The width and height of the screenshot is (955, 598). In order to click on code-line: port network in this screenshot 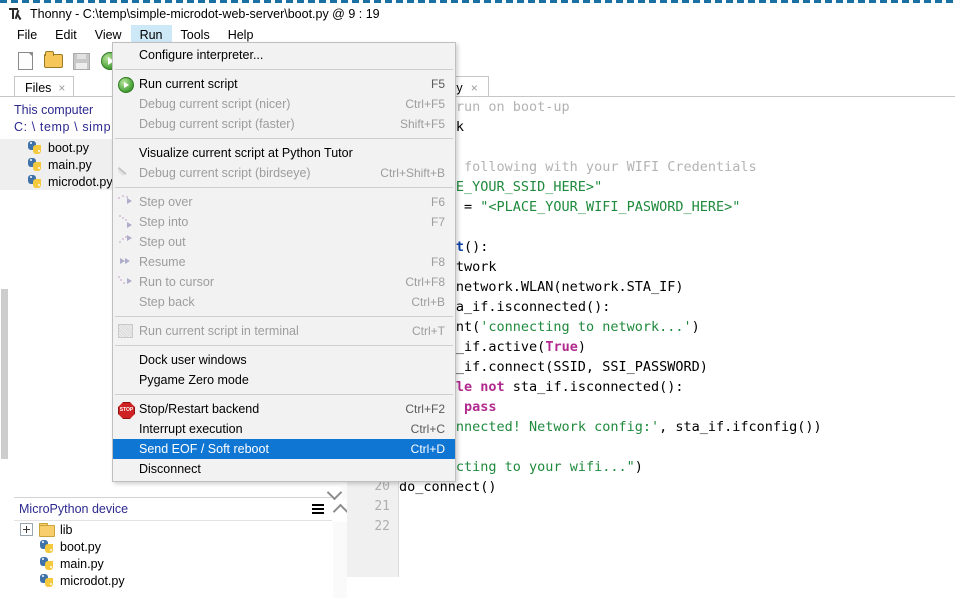, I will do `click(677, 267)`.